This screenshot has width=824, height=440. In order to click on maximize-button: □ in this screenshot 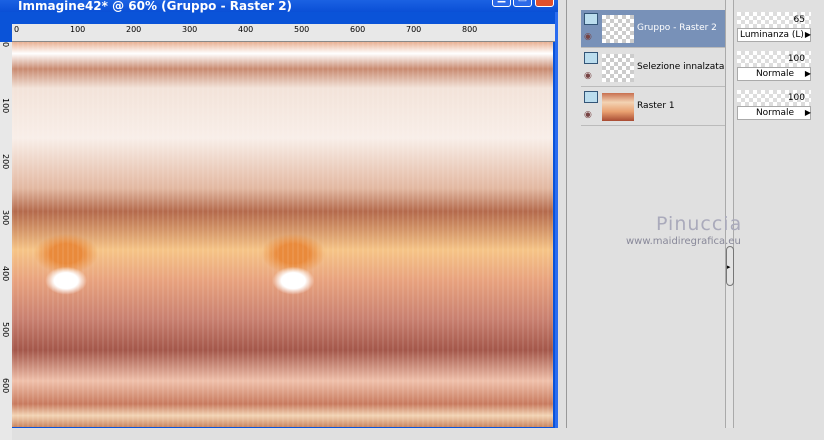, I will do `click(522, 3)`.